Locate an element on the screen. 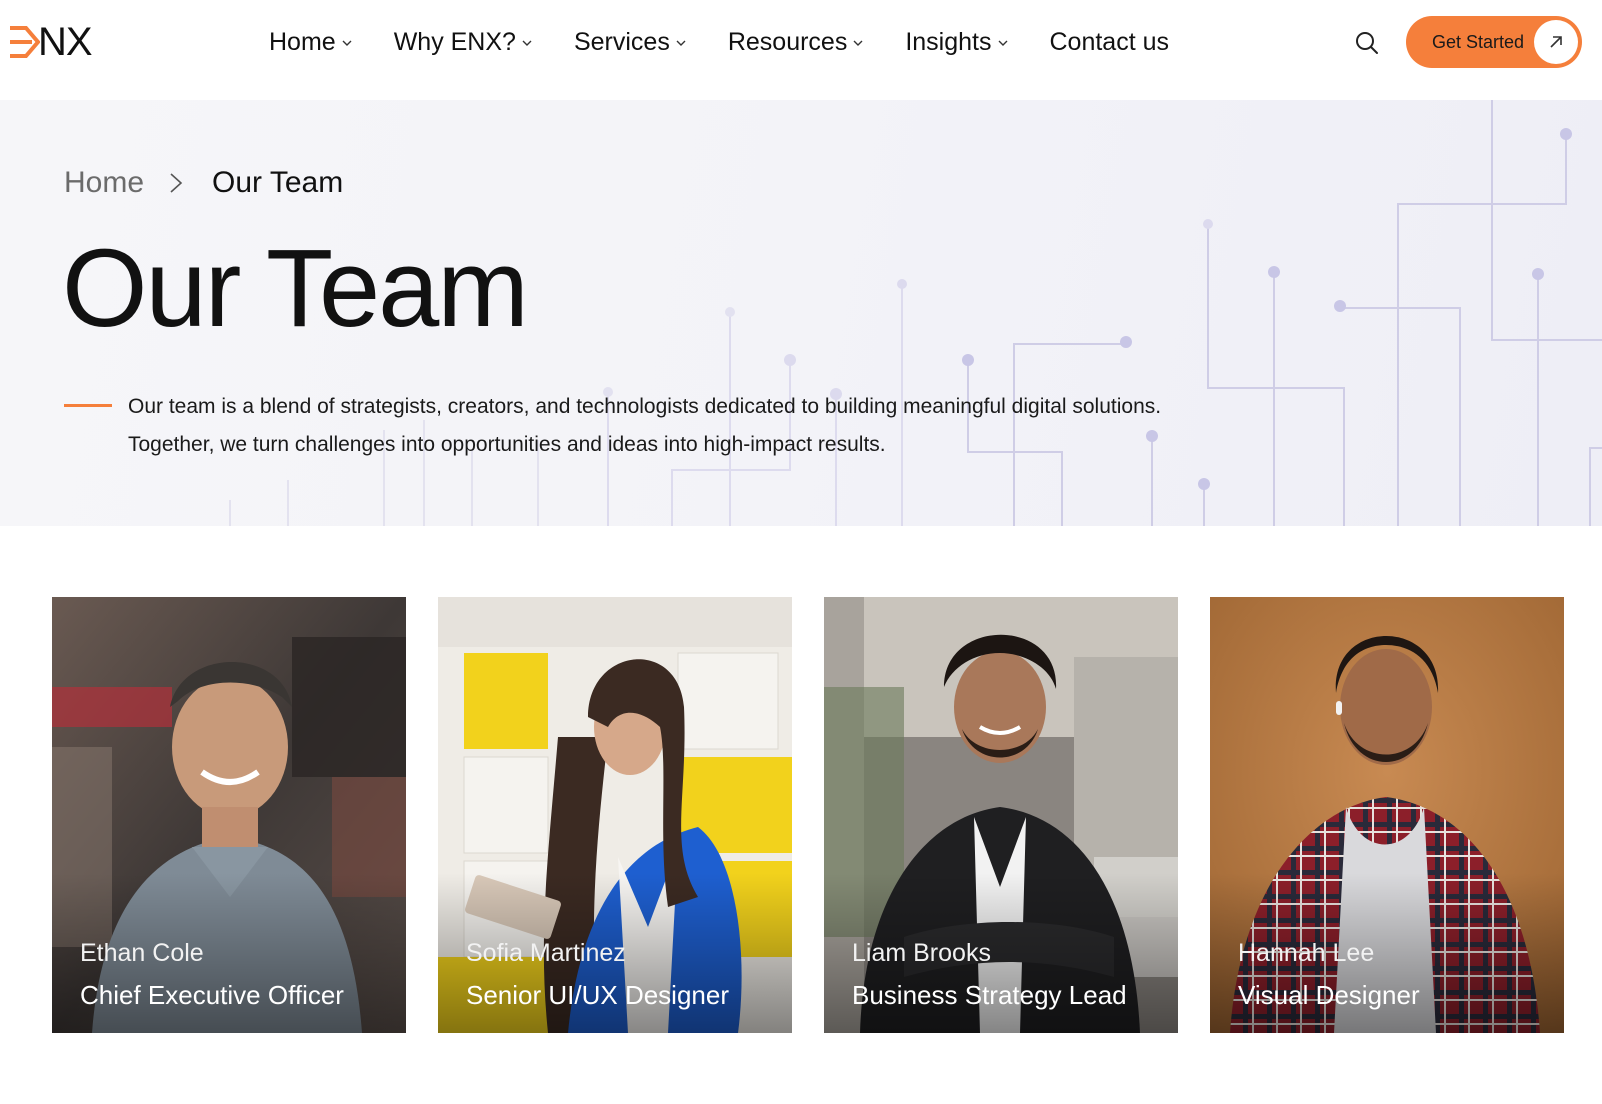 This screenshot has height=1104, width=1602. get-started-label: Get Started is located at coordinates (1478, 41).